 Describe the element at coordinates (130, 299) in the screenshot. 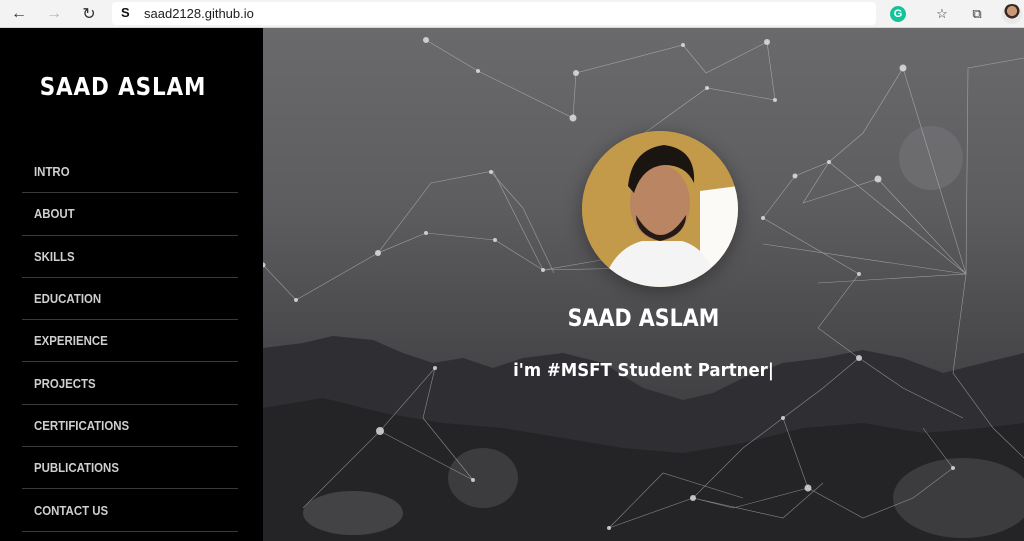

I see `sidebar-item-education: EDUCATION` at that location.